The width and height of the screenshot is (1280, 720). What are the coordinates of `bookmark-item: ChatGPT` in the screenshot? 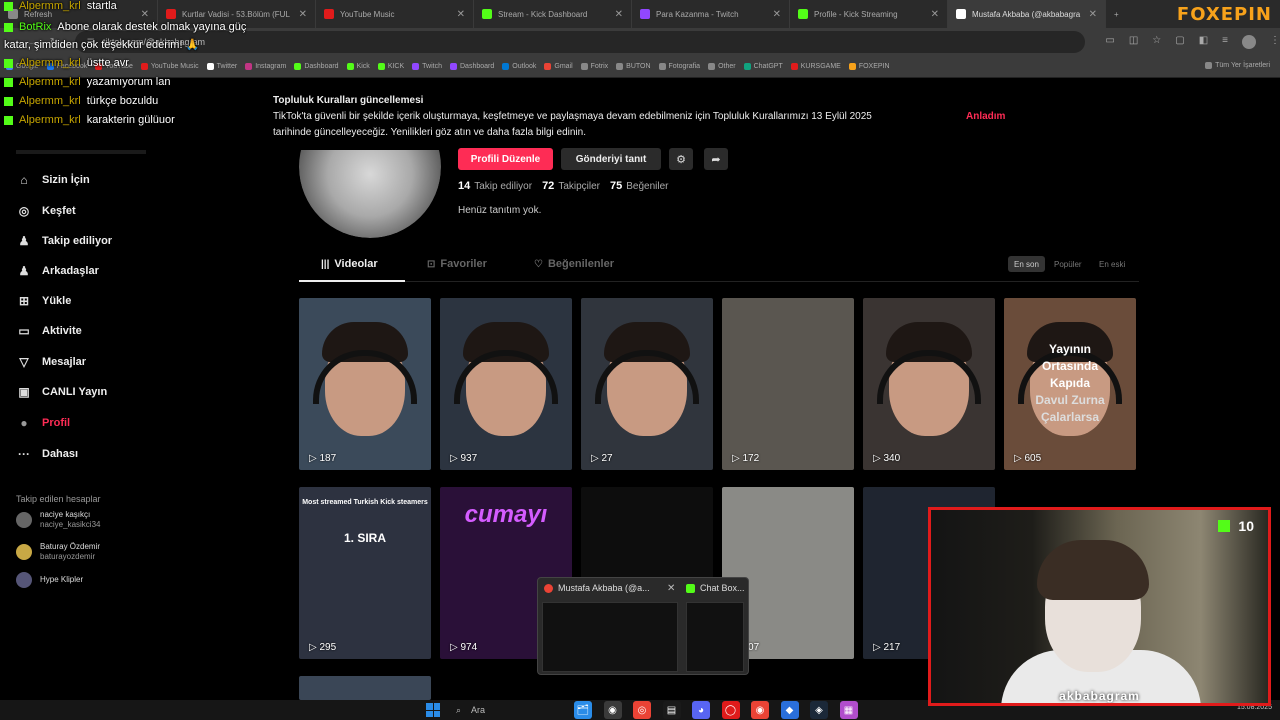 It's located at (763, 66).